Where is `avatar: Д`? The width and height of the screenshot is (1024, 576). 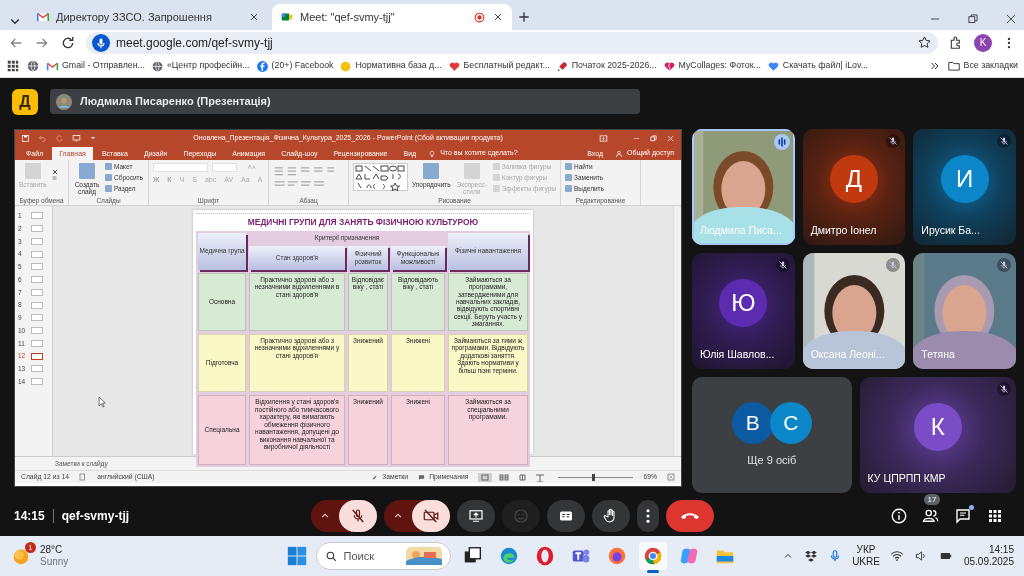 avatar: Д is located at coordinates (854, 179).